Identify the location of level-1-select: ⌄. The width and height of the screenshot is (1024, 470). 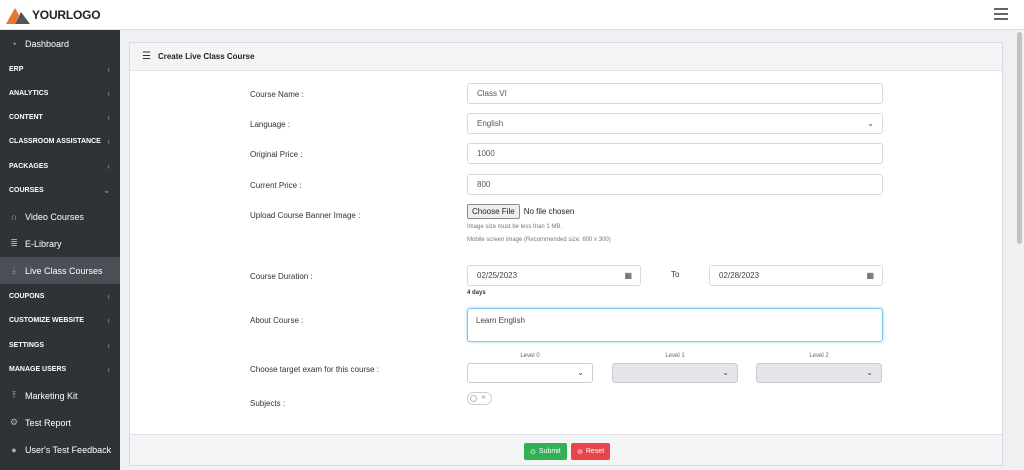
(675, 373).